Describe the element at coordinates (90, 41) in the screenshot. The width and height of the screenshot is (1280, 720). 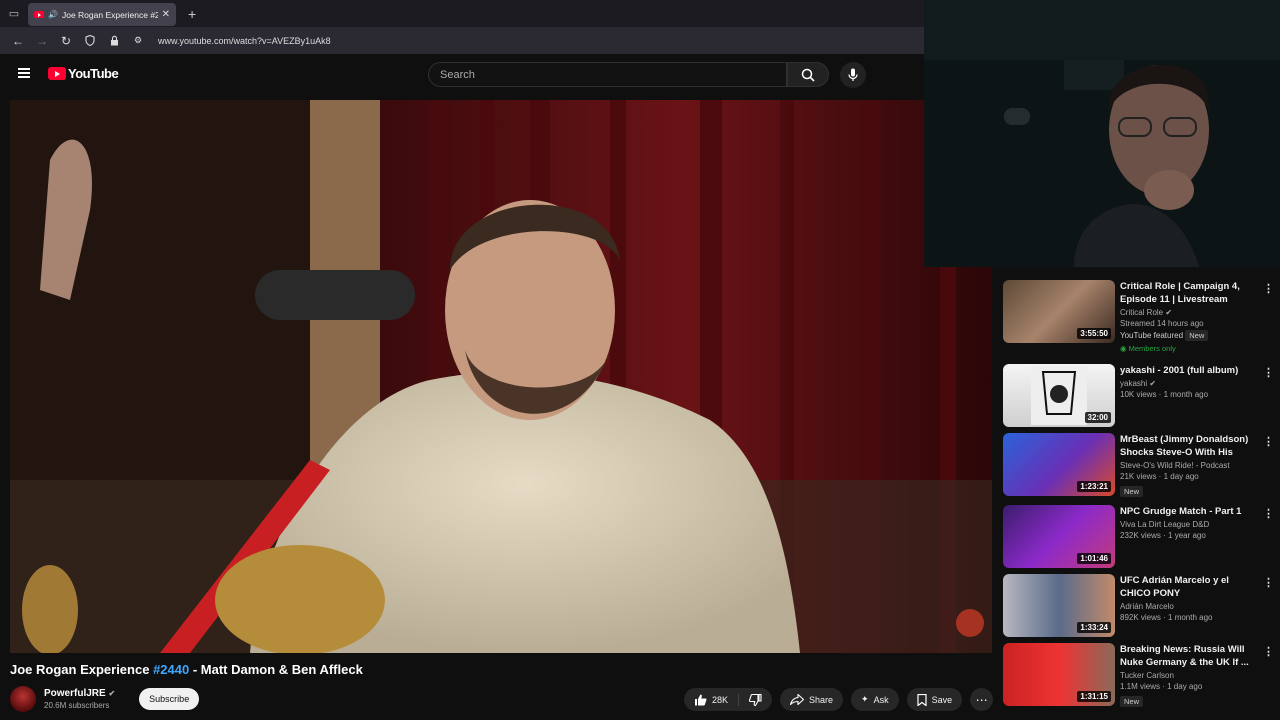
I see `shield-icon` at that location.